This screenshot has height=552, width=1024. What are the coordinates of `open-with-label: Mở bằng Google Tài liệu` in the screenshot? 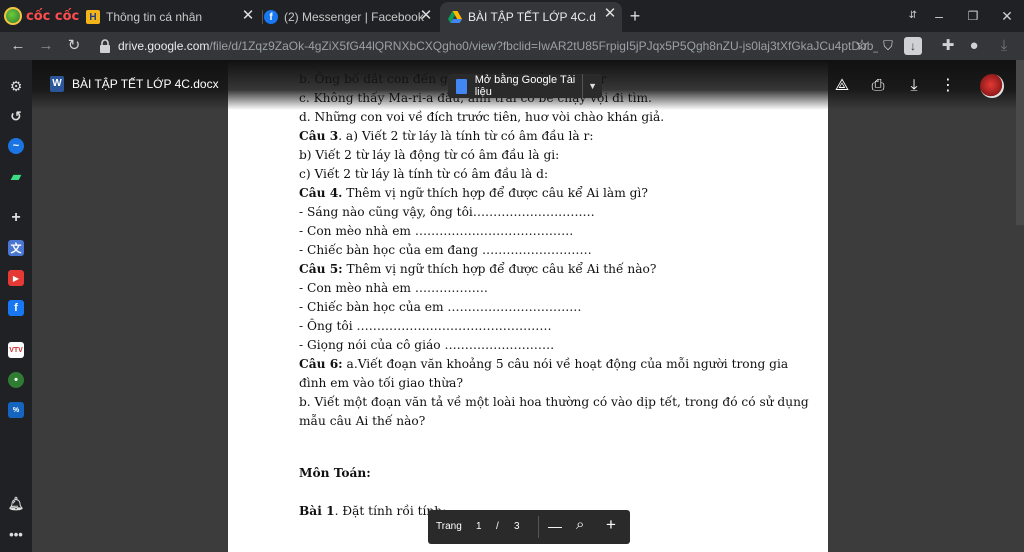 It's located at (525, 86).